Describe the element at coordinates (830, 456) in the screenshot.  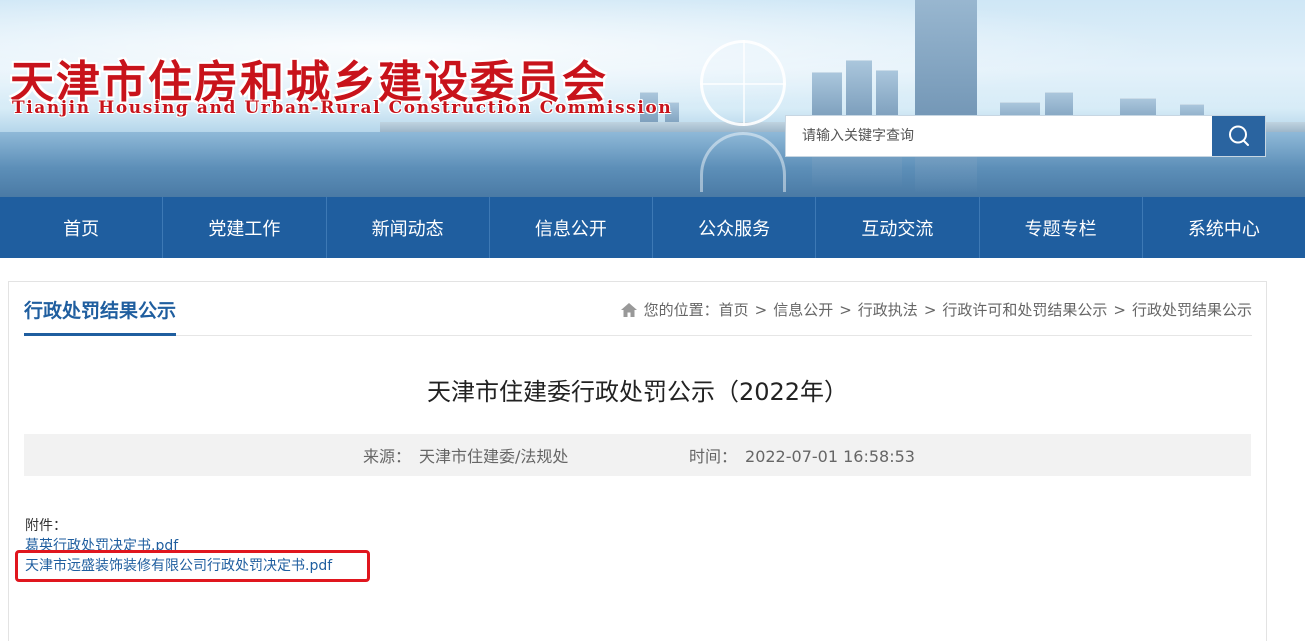
I see `time-value: 2022-07-01 16:58:53` at that location.